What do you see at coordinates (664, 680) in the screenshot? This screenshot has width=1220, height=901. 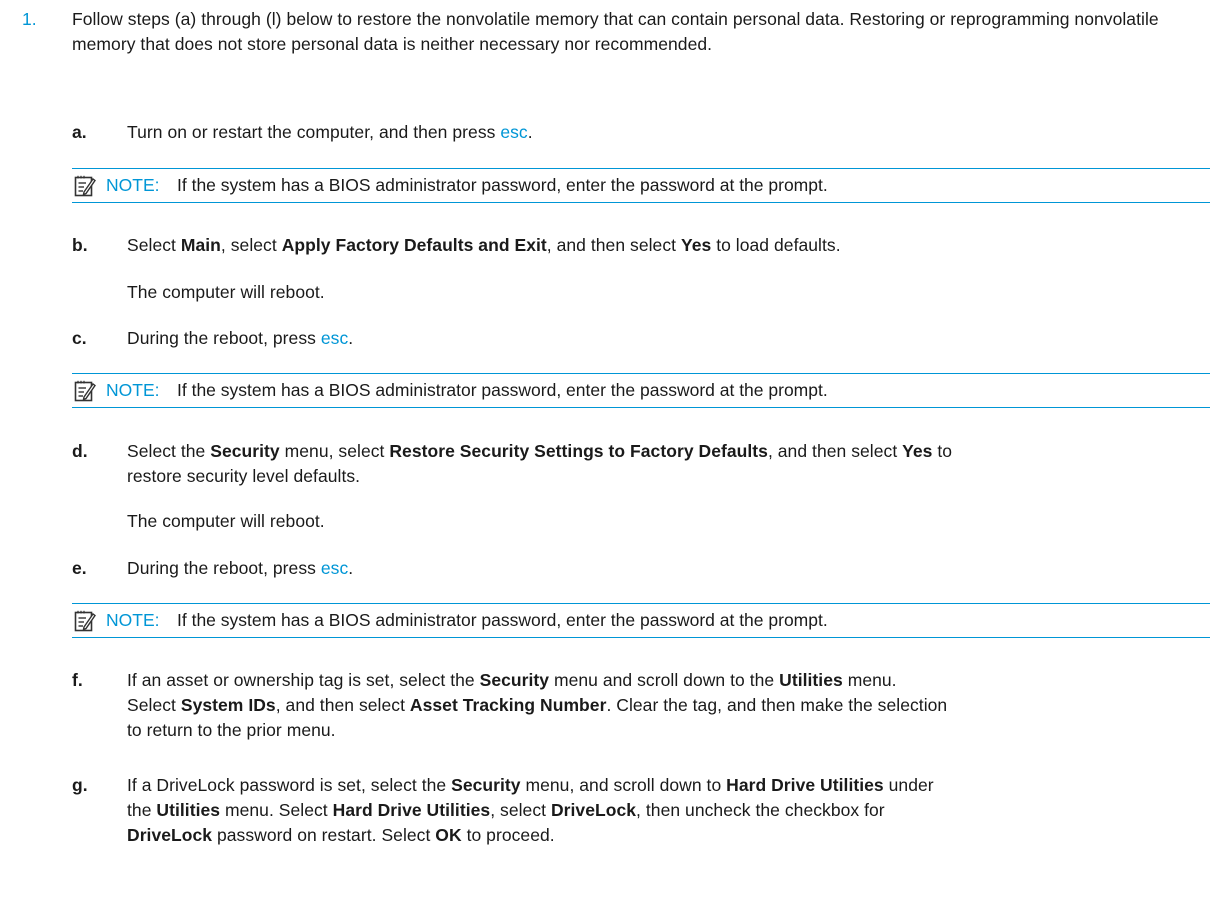 I see `substep-f-part: menu and scroll down to the` at bounding box center [664, 680].